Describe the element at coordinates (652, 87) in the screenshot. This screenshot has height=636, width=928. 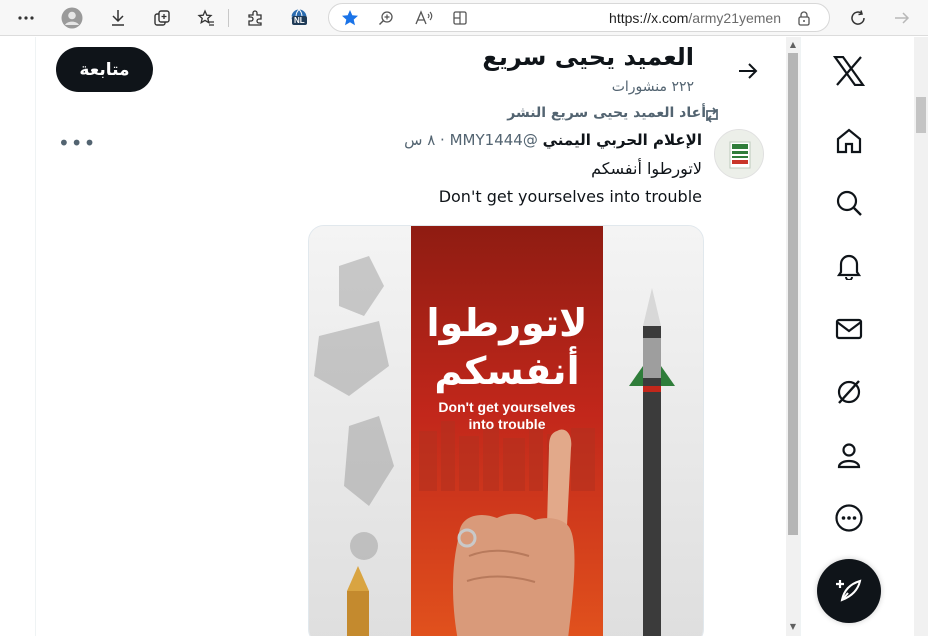
I see `post-count: ٢٢٢ منشورات` at that location.